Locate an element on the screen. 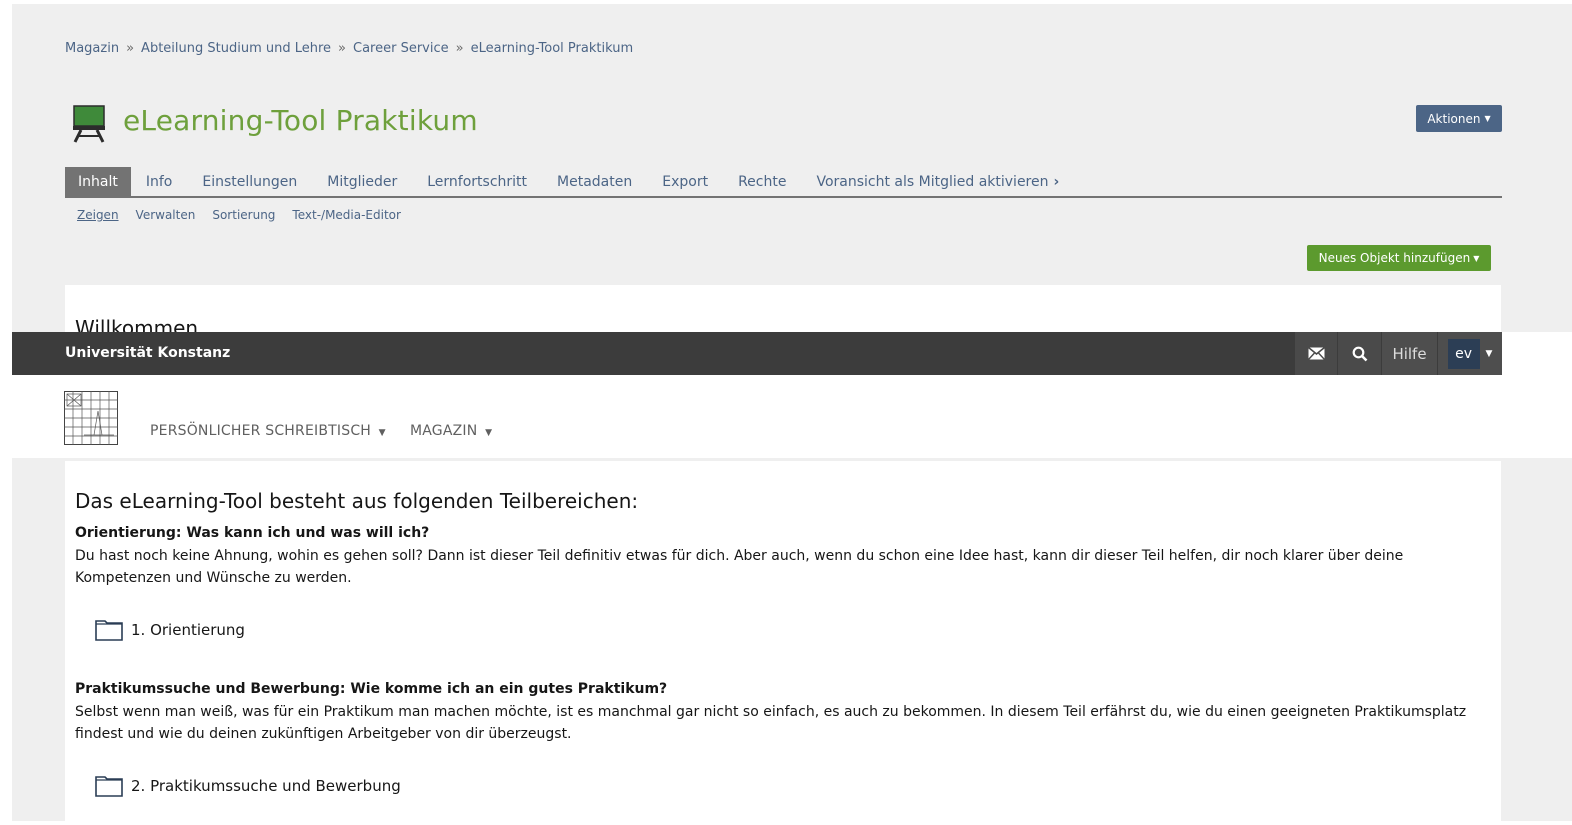 The width and height of the screenshot is (1572, 825). search-button is located at coordinates (1359, 353).